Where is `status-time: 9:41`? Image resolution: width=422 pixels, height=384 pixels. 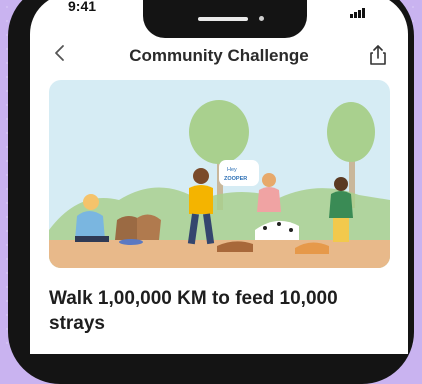
status-time: 9:41 is located at coordinates (82, 7).